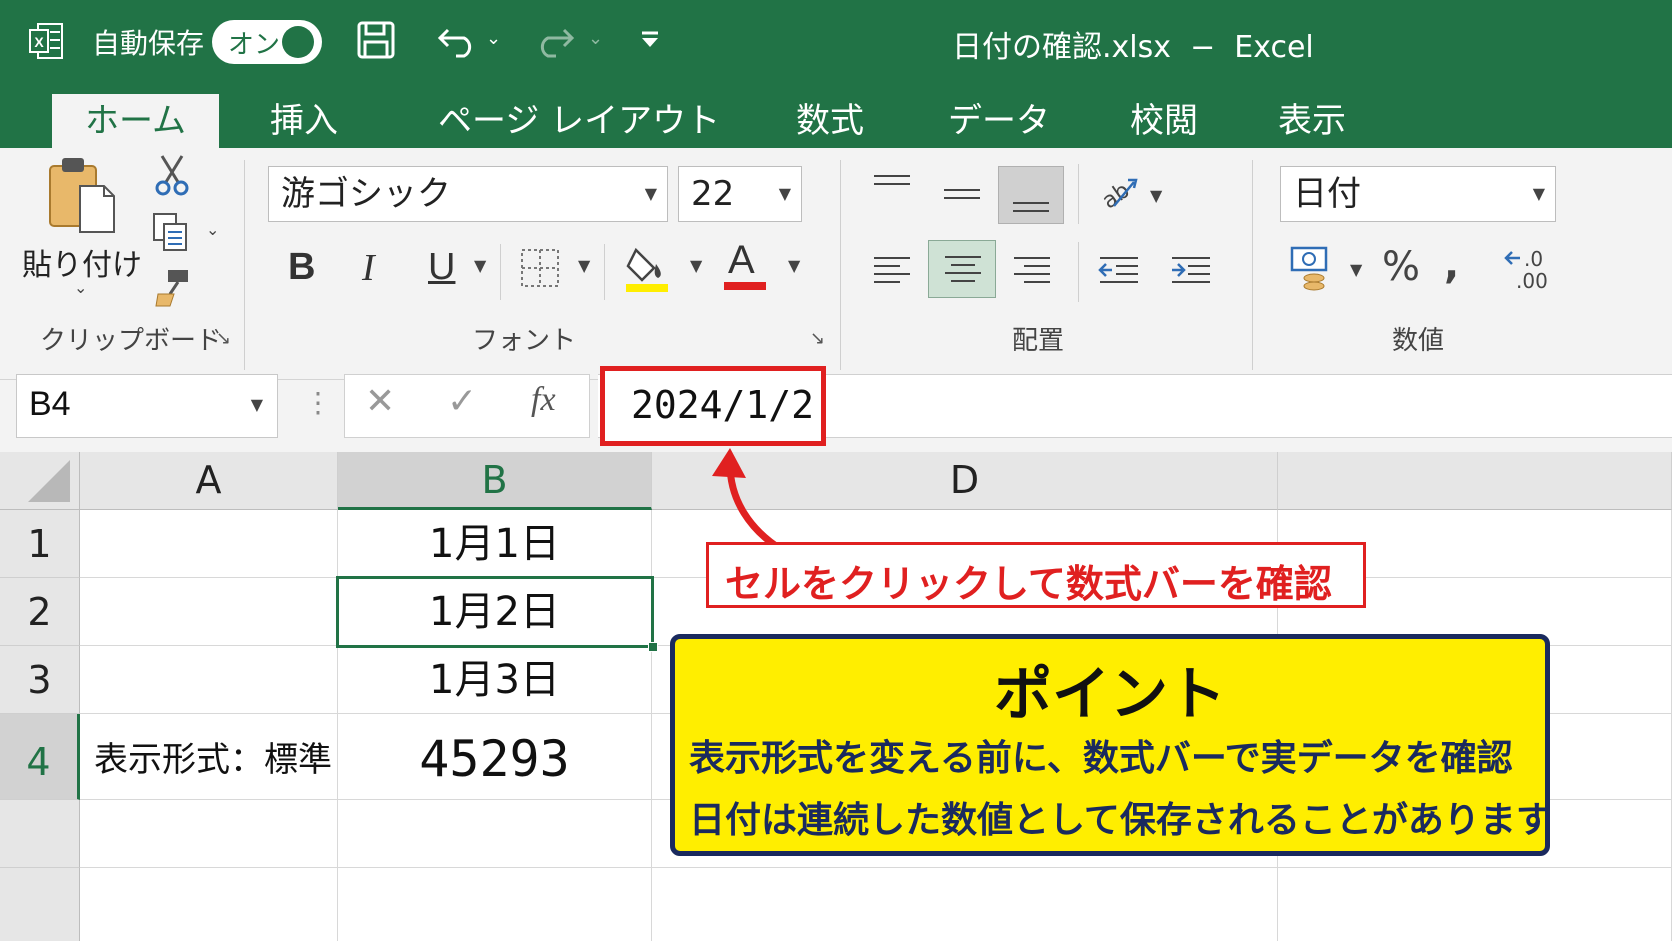 This screenshot has width=1672, height=941. What do you see at coordinates (1475, 481) in the screenshot?
I see `column-header-e` at bounding box center [1475, 481].